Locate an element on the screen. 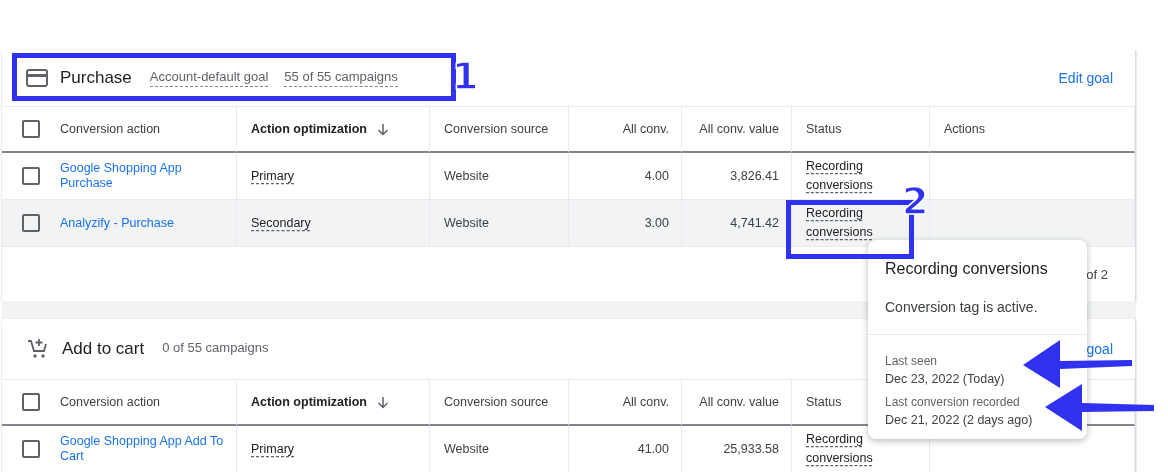 This screenshot has height=472, width=1168. goal-info: Account-default goal is located at coordinates (209, 78).